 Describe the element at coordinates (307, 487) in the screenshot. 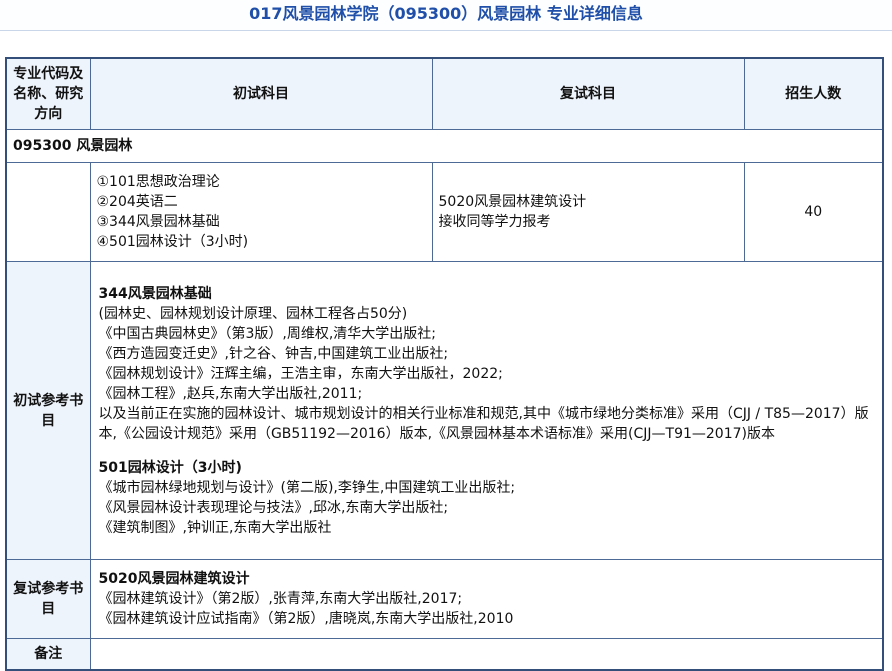

I see `ref-line: 《城市园林绿地规划与设计》(第二版),李铮生,中国建筑工业出版社;` at that location.